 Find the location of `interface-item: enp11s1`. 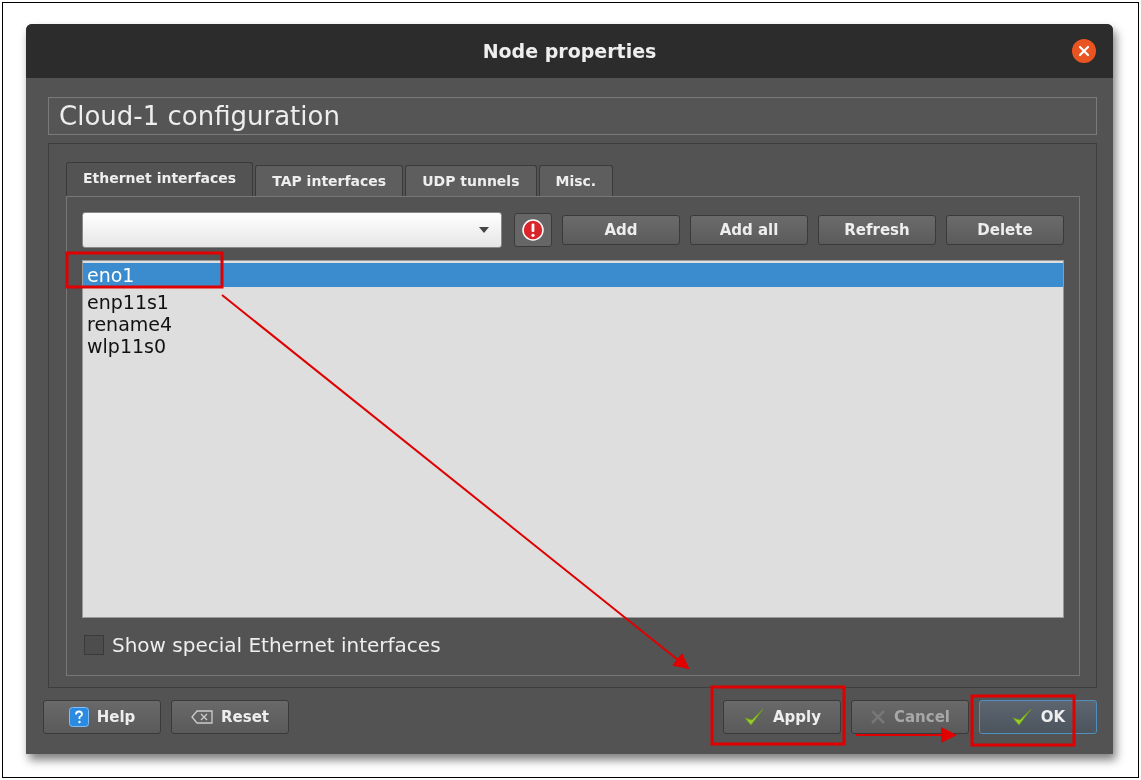

interface-item: enp11s1 is located at coordinates (573, 302).